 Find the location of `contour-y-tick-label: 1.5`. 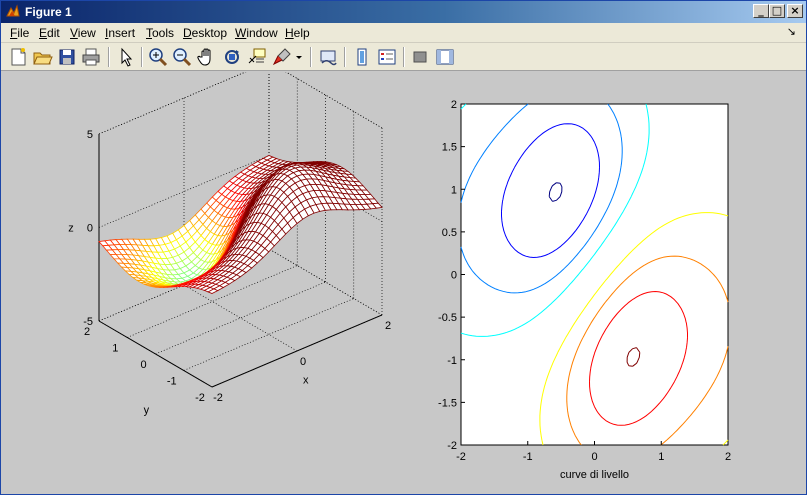

contour-y-tick-label: 1.5 is located at coordinates (449, 148).